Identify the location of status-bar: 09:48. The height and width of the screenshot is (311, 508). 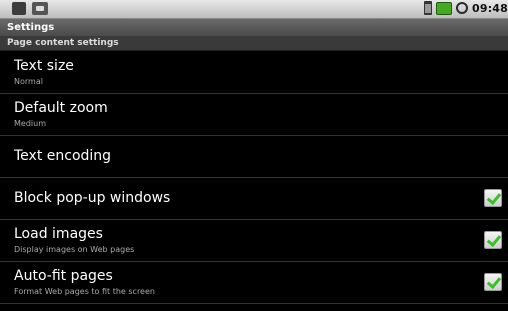
(254, 9).